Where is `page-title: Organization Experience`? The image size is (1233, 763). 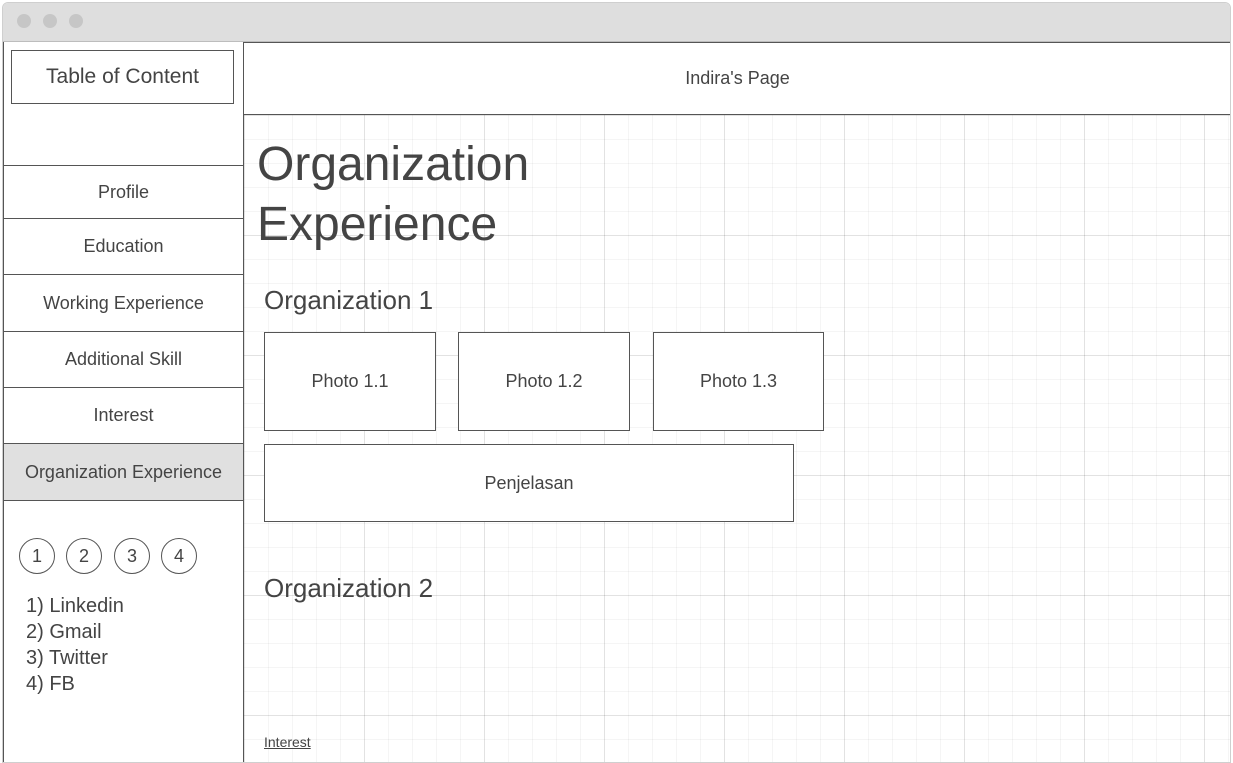
page-title: Organization Experience is located at coordinates (457, 195).